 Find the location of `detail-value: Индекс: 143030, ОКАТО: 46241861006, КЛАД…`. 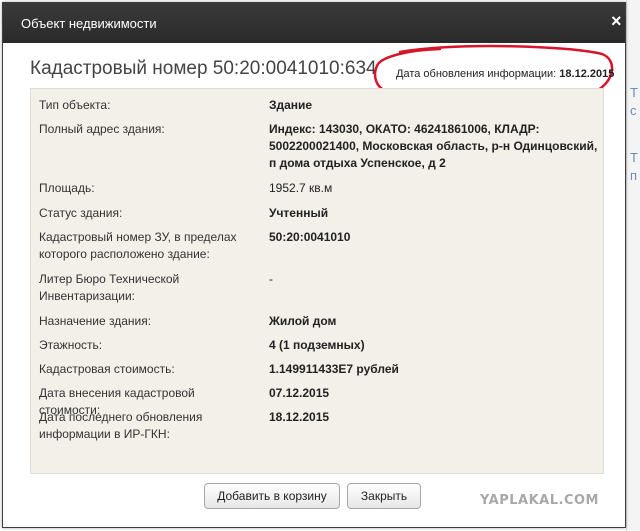

detail-value: Индекс: 143030, ОКАТО: 46241861006, КЛАД… is located at coordinates (433, 146).